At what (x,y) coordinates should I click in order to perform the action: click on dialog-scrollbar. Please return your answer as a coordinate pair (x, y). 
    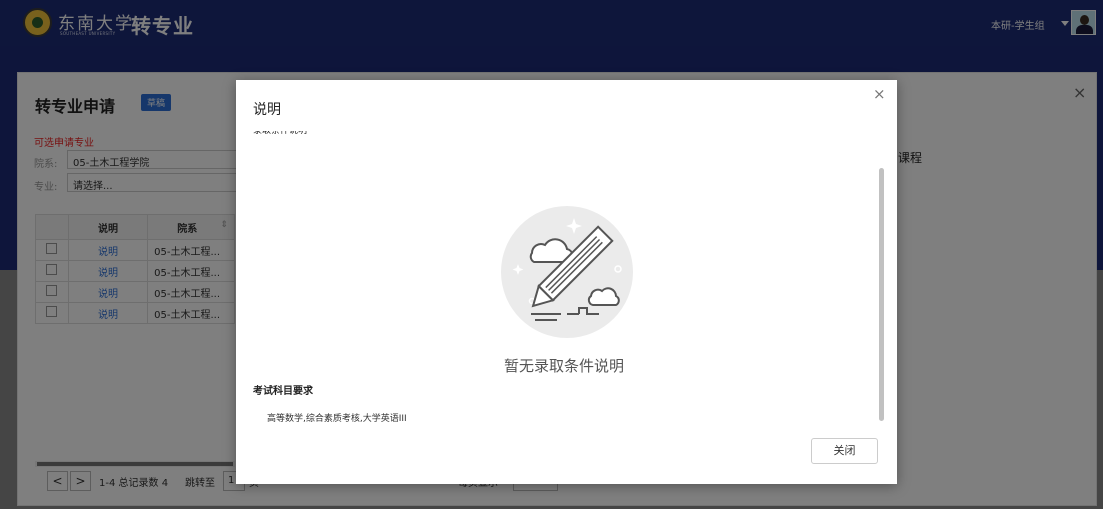
    Looking at the image, I should click on (881, 294).